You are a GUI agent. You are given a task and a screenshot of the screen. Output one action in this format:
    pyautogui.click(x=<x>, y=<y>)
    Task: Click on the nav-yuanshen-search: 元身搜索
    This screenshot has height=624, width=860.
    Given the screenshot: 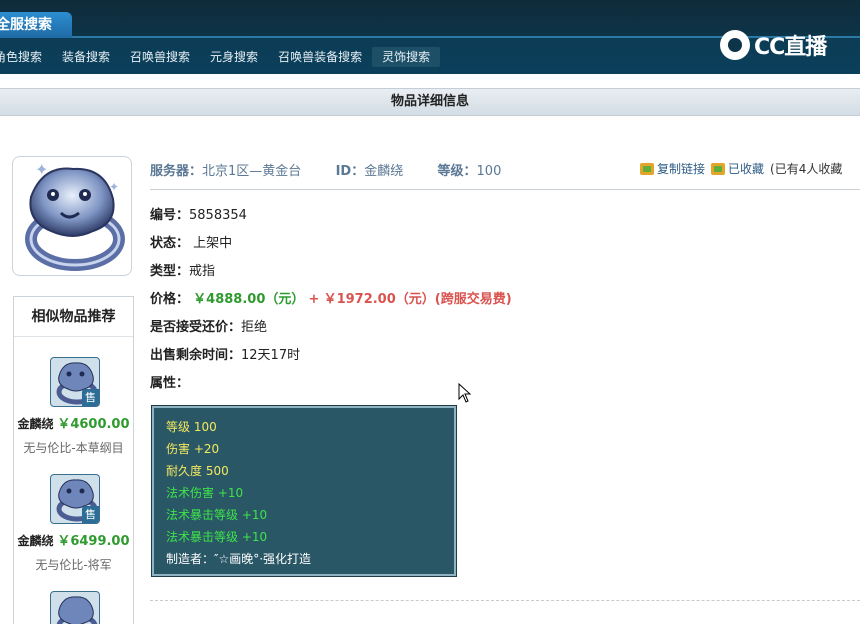 What is the action you would take?
    pyautogui.click(x=234, y=57)
    